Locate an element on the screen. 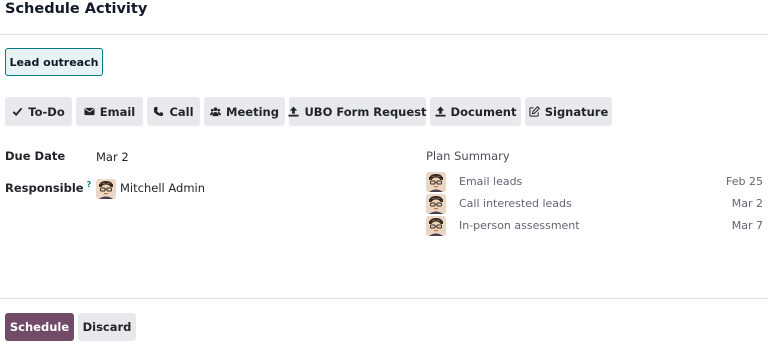  envelope-icon is located at coordinates (89, 111).